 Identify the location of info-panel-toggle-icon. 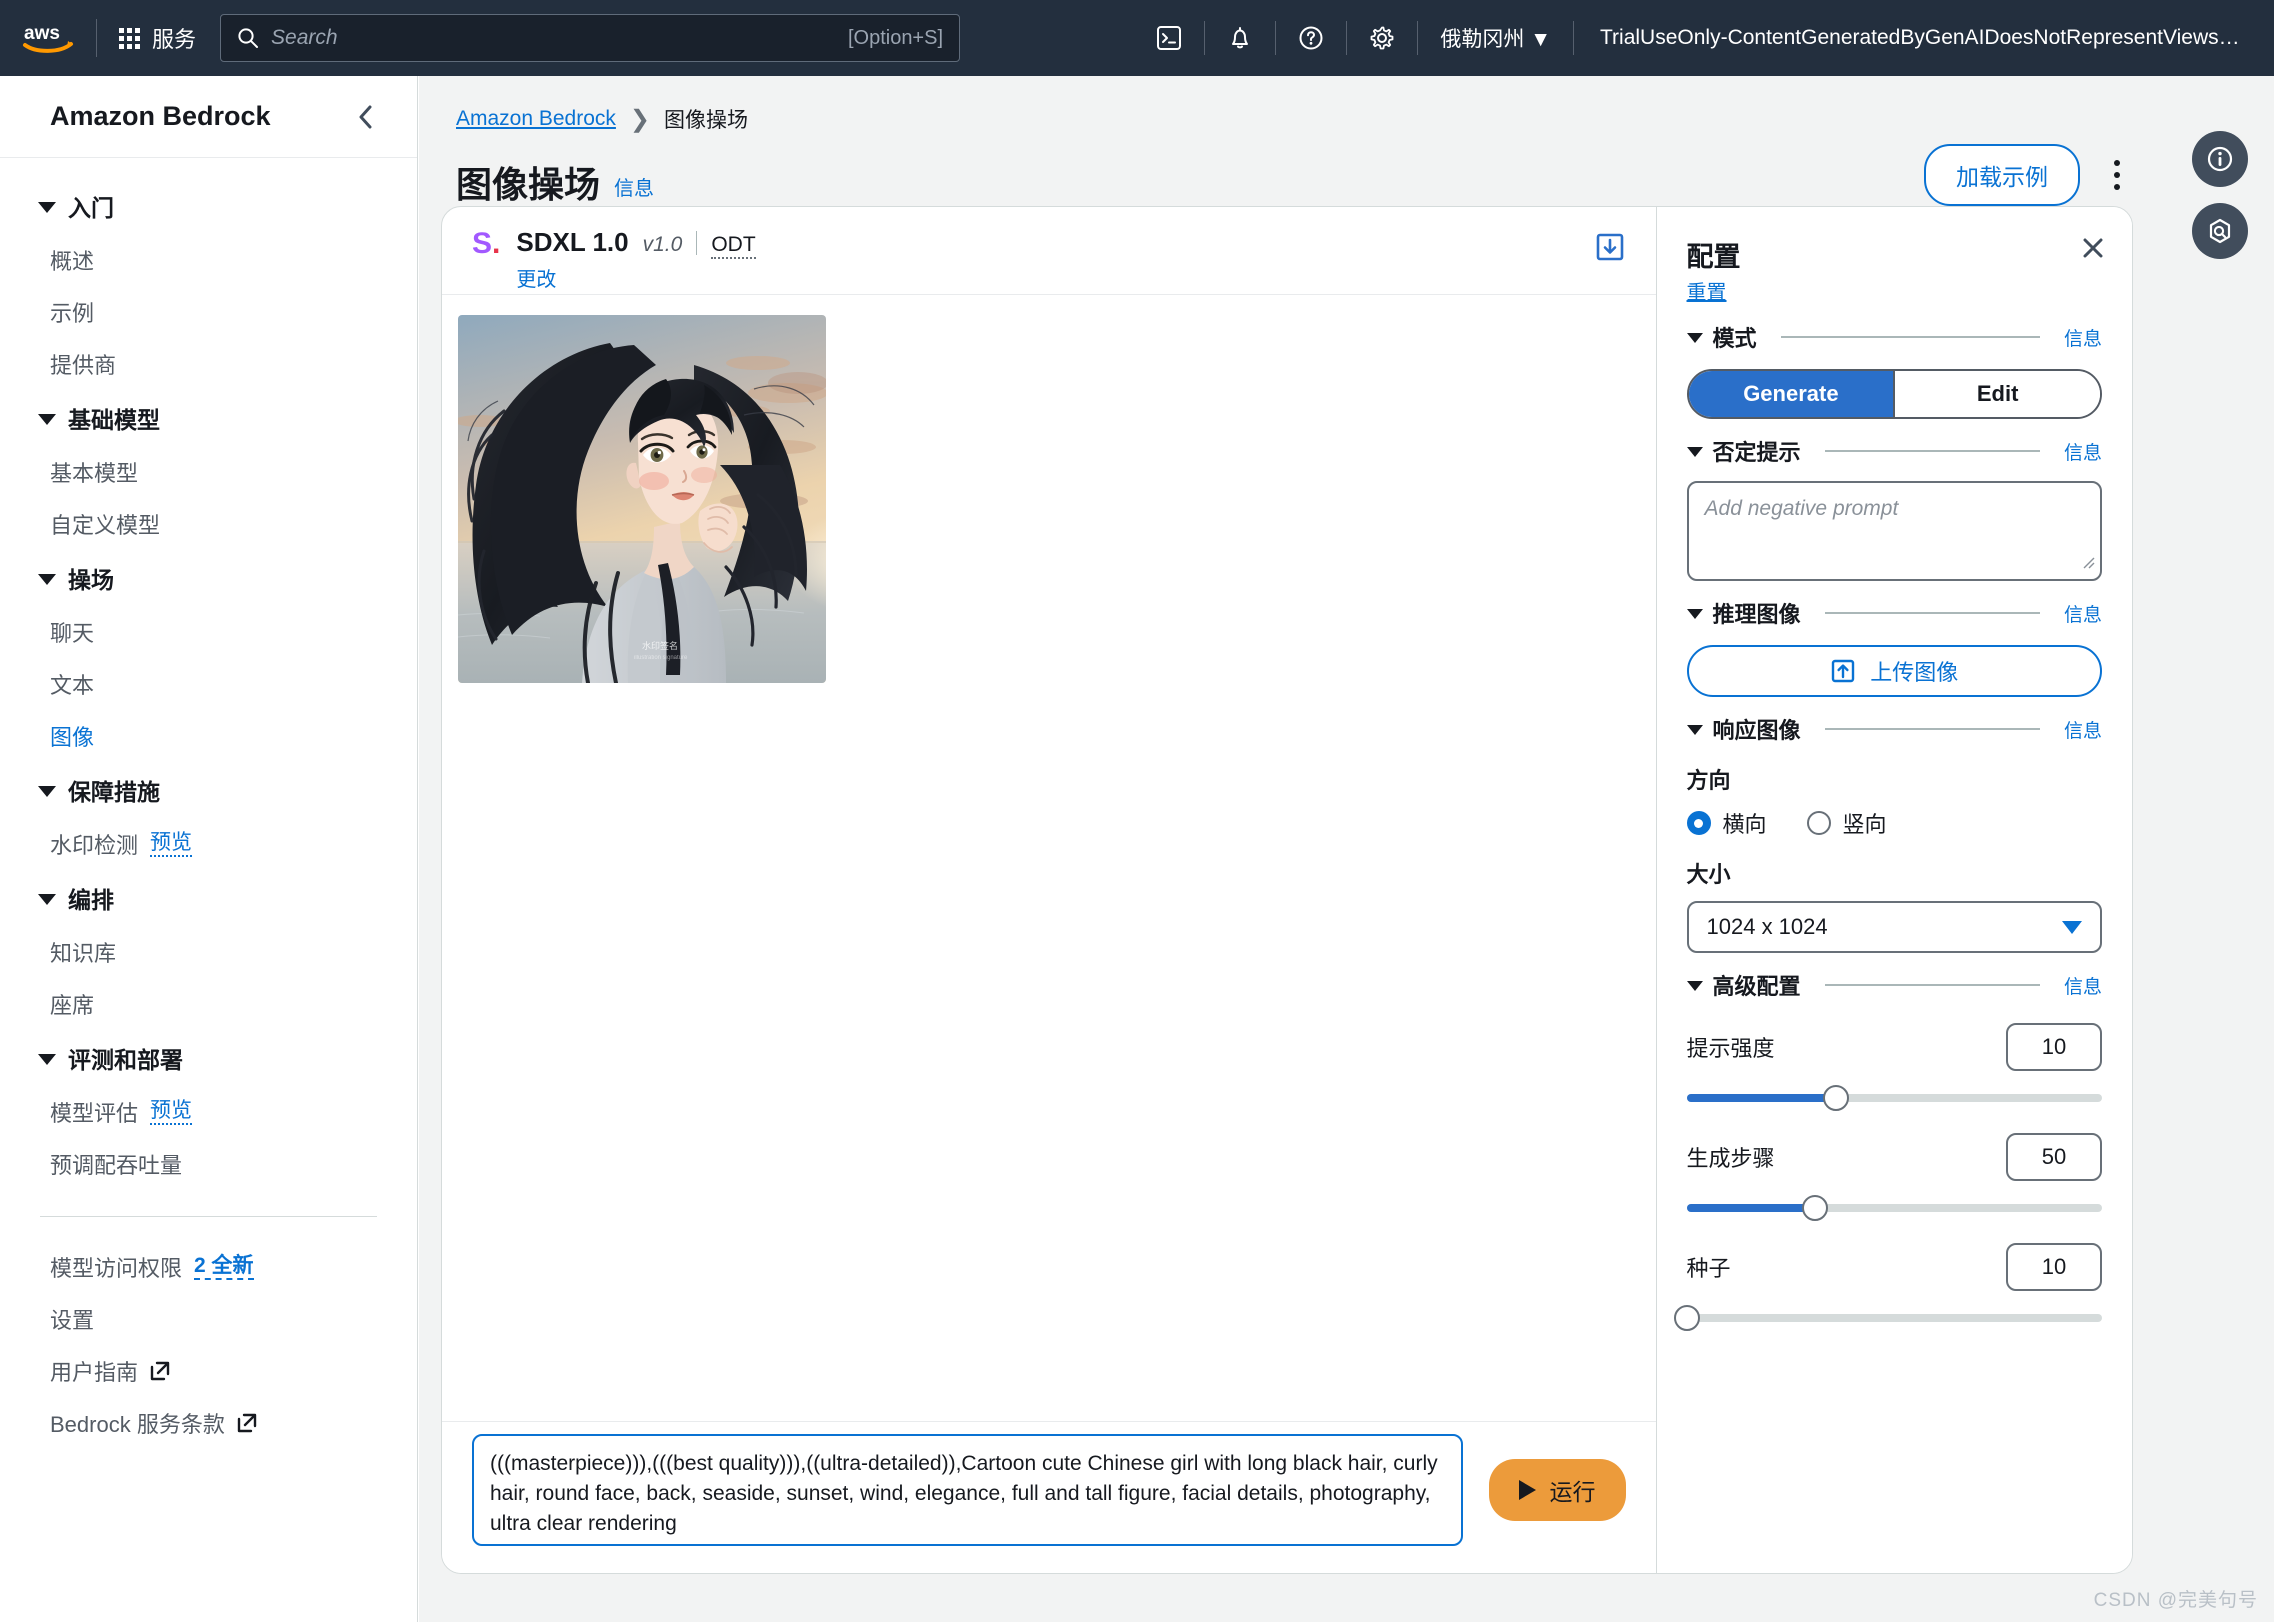
(2220, 159).